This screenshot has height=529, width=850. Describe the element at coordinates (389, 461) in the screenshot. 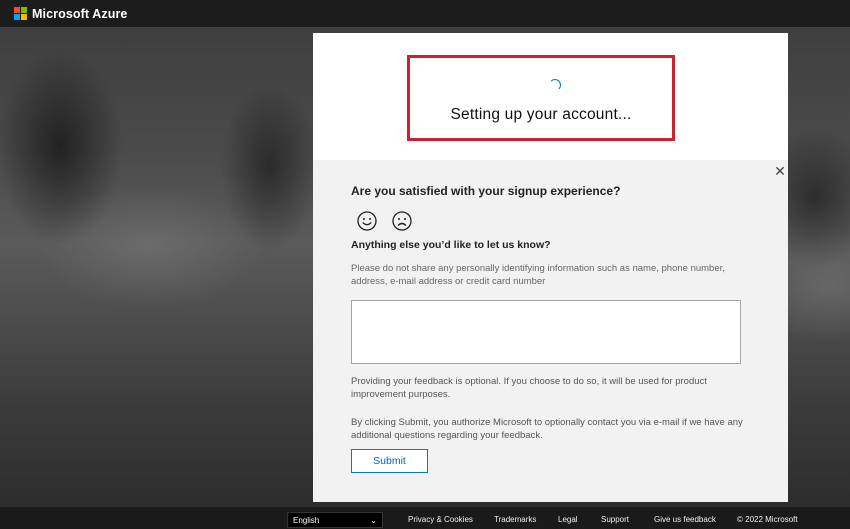

I see `submit-button: Submit` at that location.